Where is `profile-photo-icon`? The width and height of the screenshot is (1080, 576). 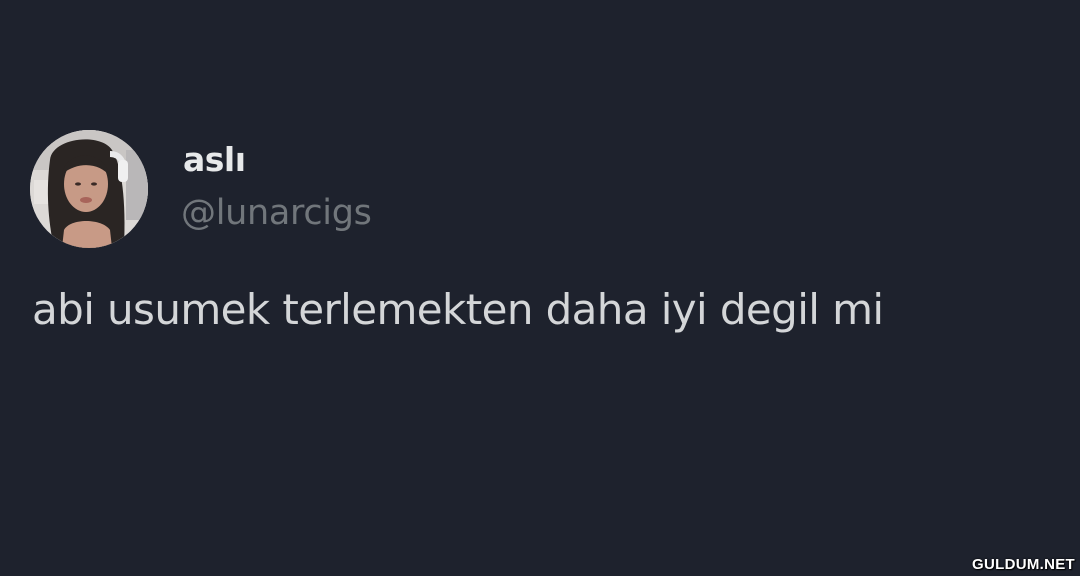 profile-photo-icon is located at coordinates (89, 189).